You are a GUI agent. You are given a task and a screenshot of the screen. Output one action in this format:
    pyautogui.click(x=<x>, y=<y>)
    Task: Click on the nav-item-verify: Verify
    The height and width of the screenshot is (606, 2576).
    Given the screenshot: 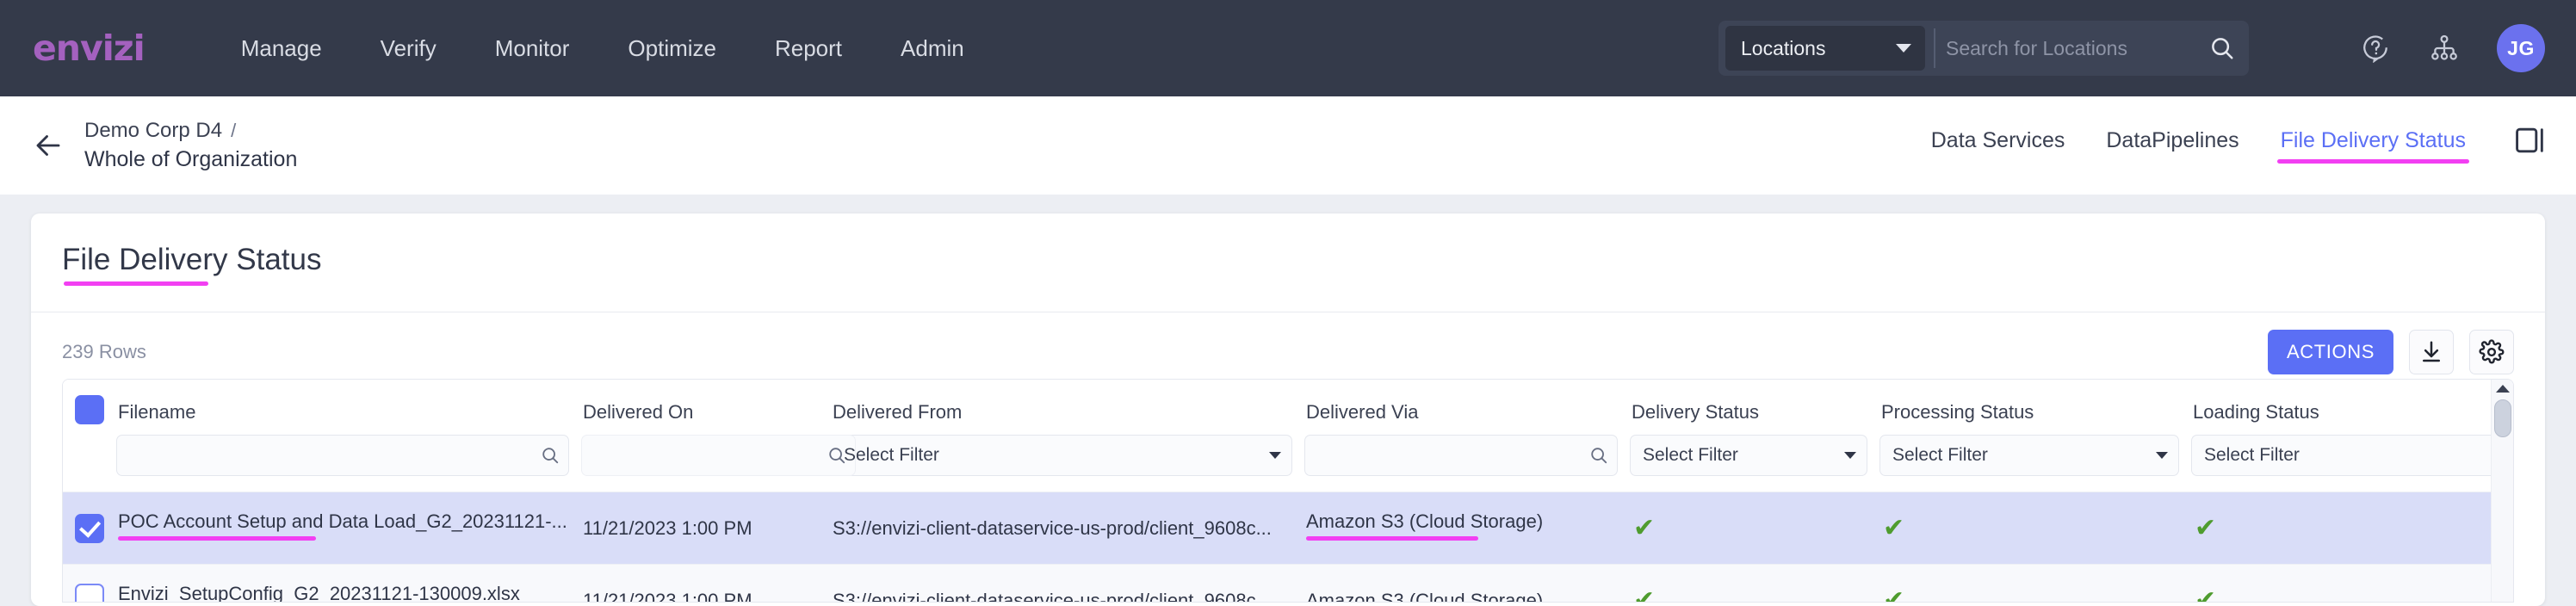 What is the action you would take?
    pyautogui.click(x=409, y=49)
    